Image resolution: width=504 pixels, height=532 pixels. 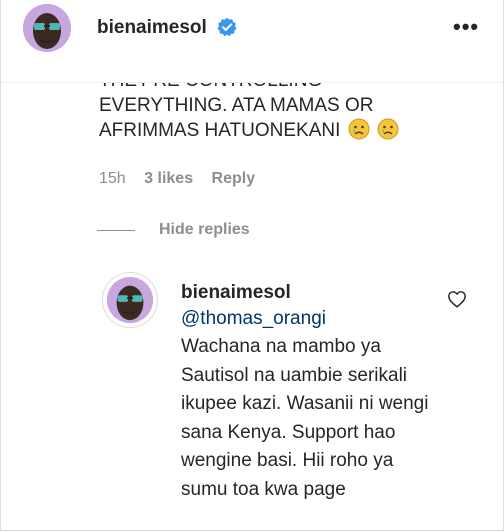 What do you see at coordinates (253, 319) in the screenshot?
I see `mention-link: @thomas_orangi` at bounding box center [253, 319].